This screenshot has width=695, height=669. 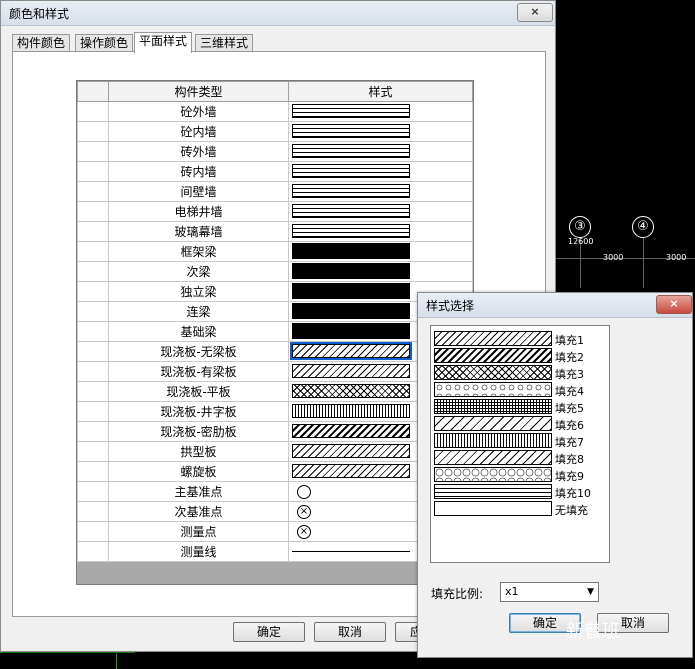 I want to click on table-row: 现浇板-平板, so click(x=275, y=391).